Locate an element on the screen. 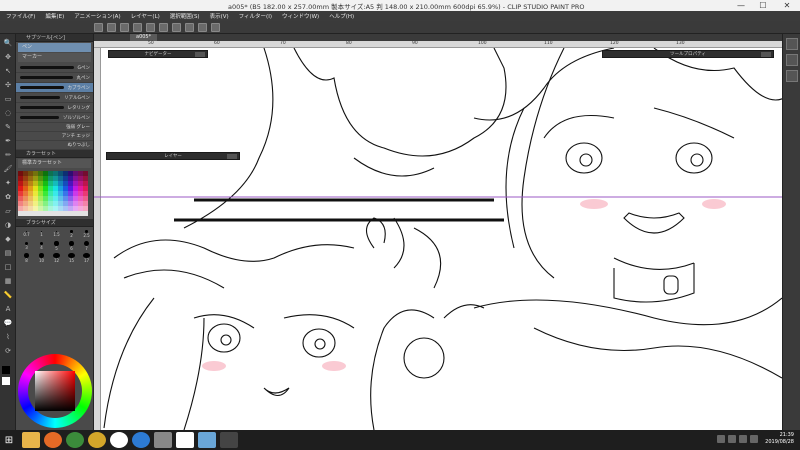 The image size is (800, 450). navigator-panel: ナビゲーター is located at coordinates (158, 54).